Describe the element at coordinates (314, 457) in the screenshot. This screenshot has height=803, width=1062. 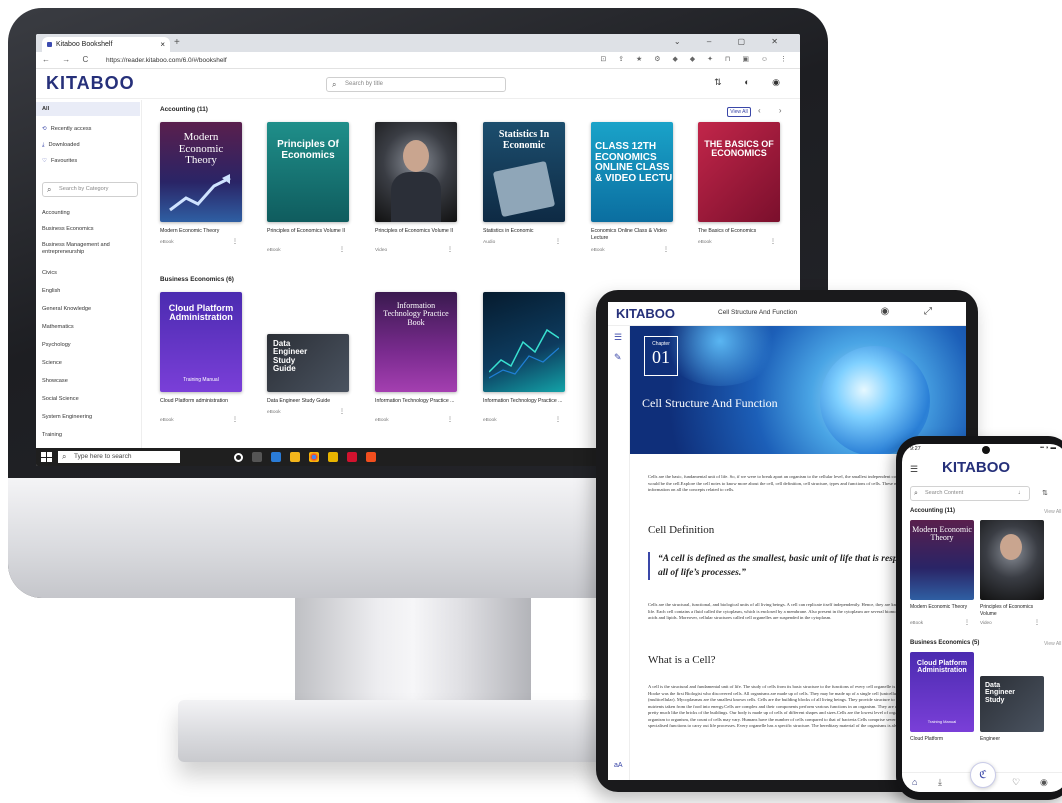
I see `chrome-icon` at that location.